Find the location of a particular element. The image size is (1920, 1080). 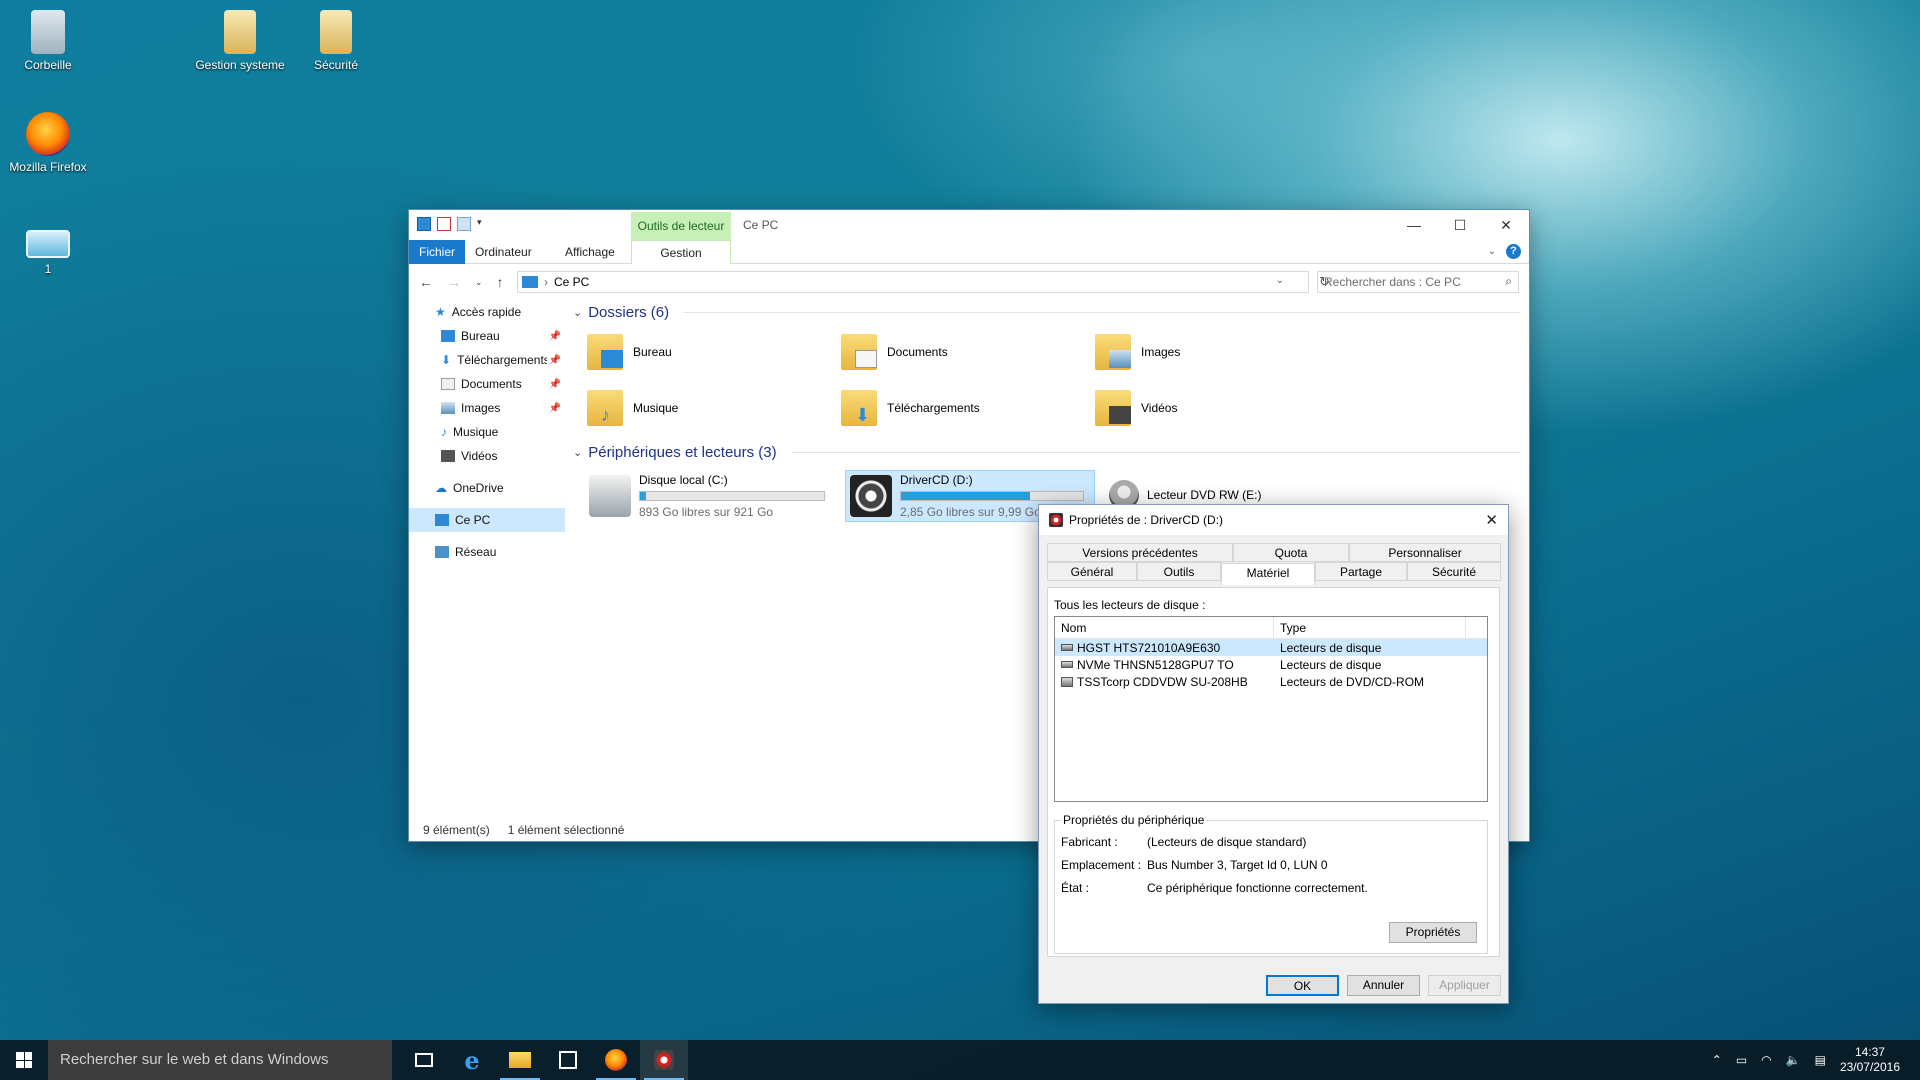

new-folder-icon is located at coordinates (464, 224).